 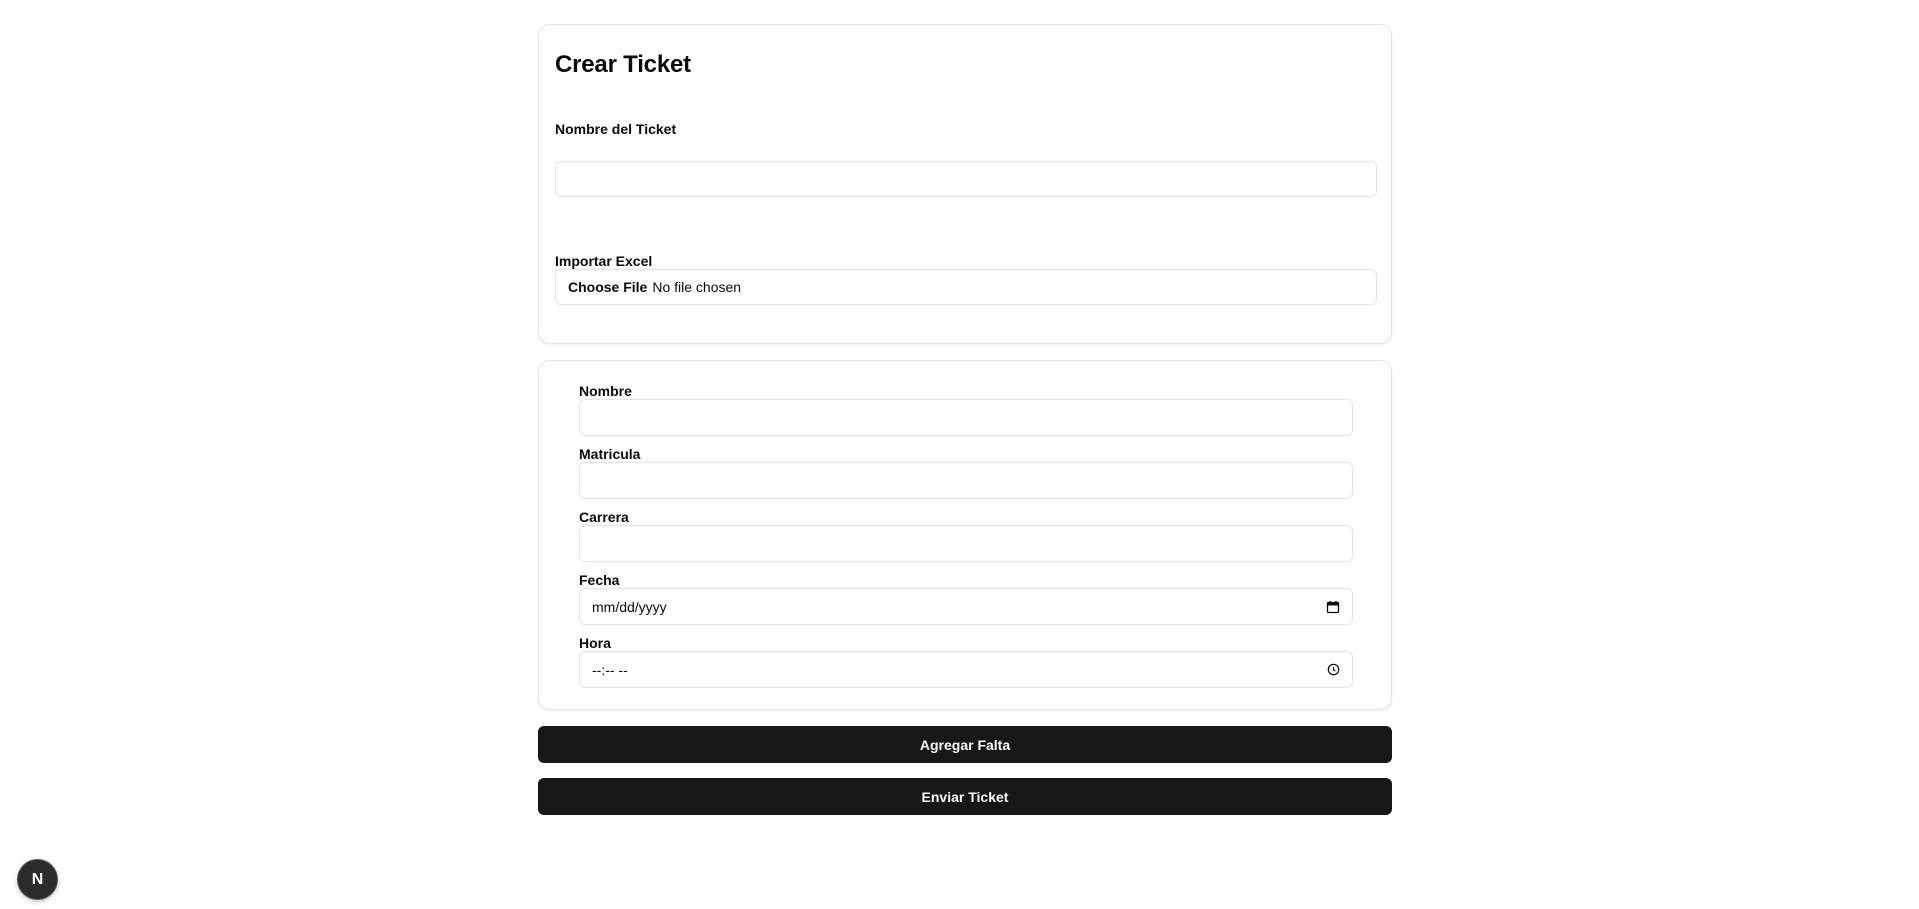 I want to click on nombre-input, so click(x=966, y=417).